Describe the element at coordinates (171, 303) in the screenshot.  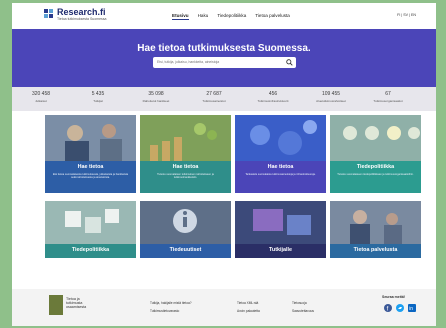
I see `footer-link: Tutkija, hakijaile mistä tietoa?` at that location.